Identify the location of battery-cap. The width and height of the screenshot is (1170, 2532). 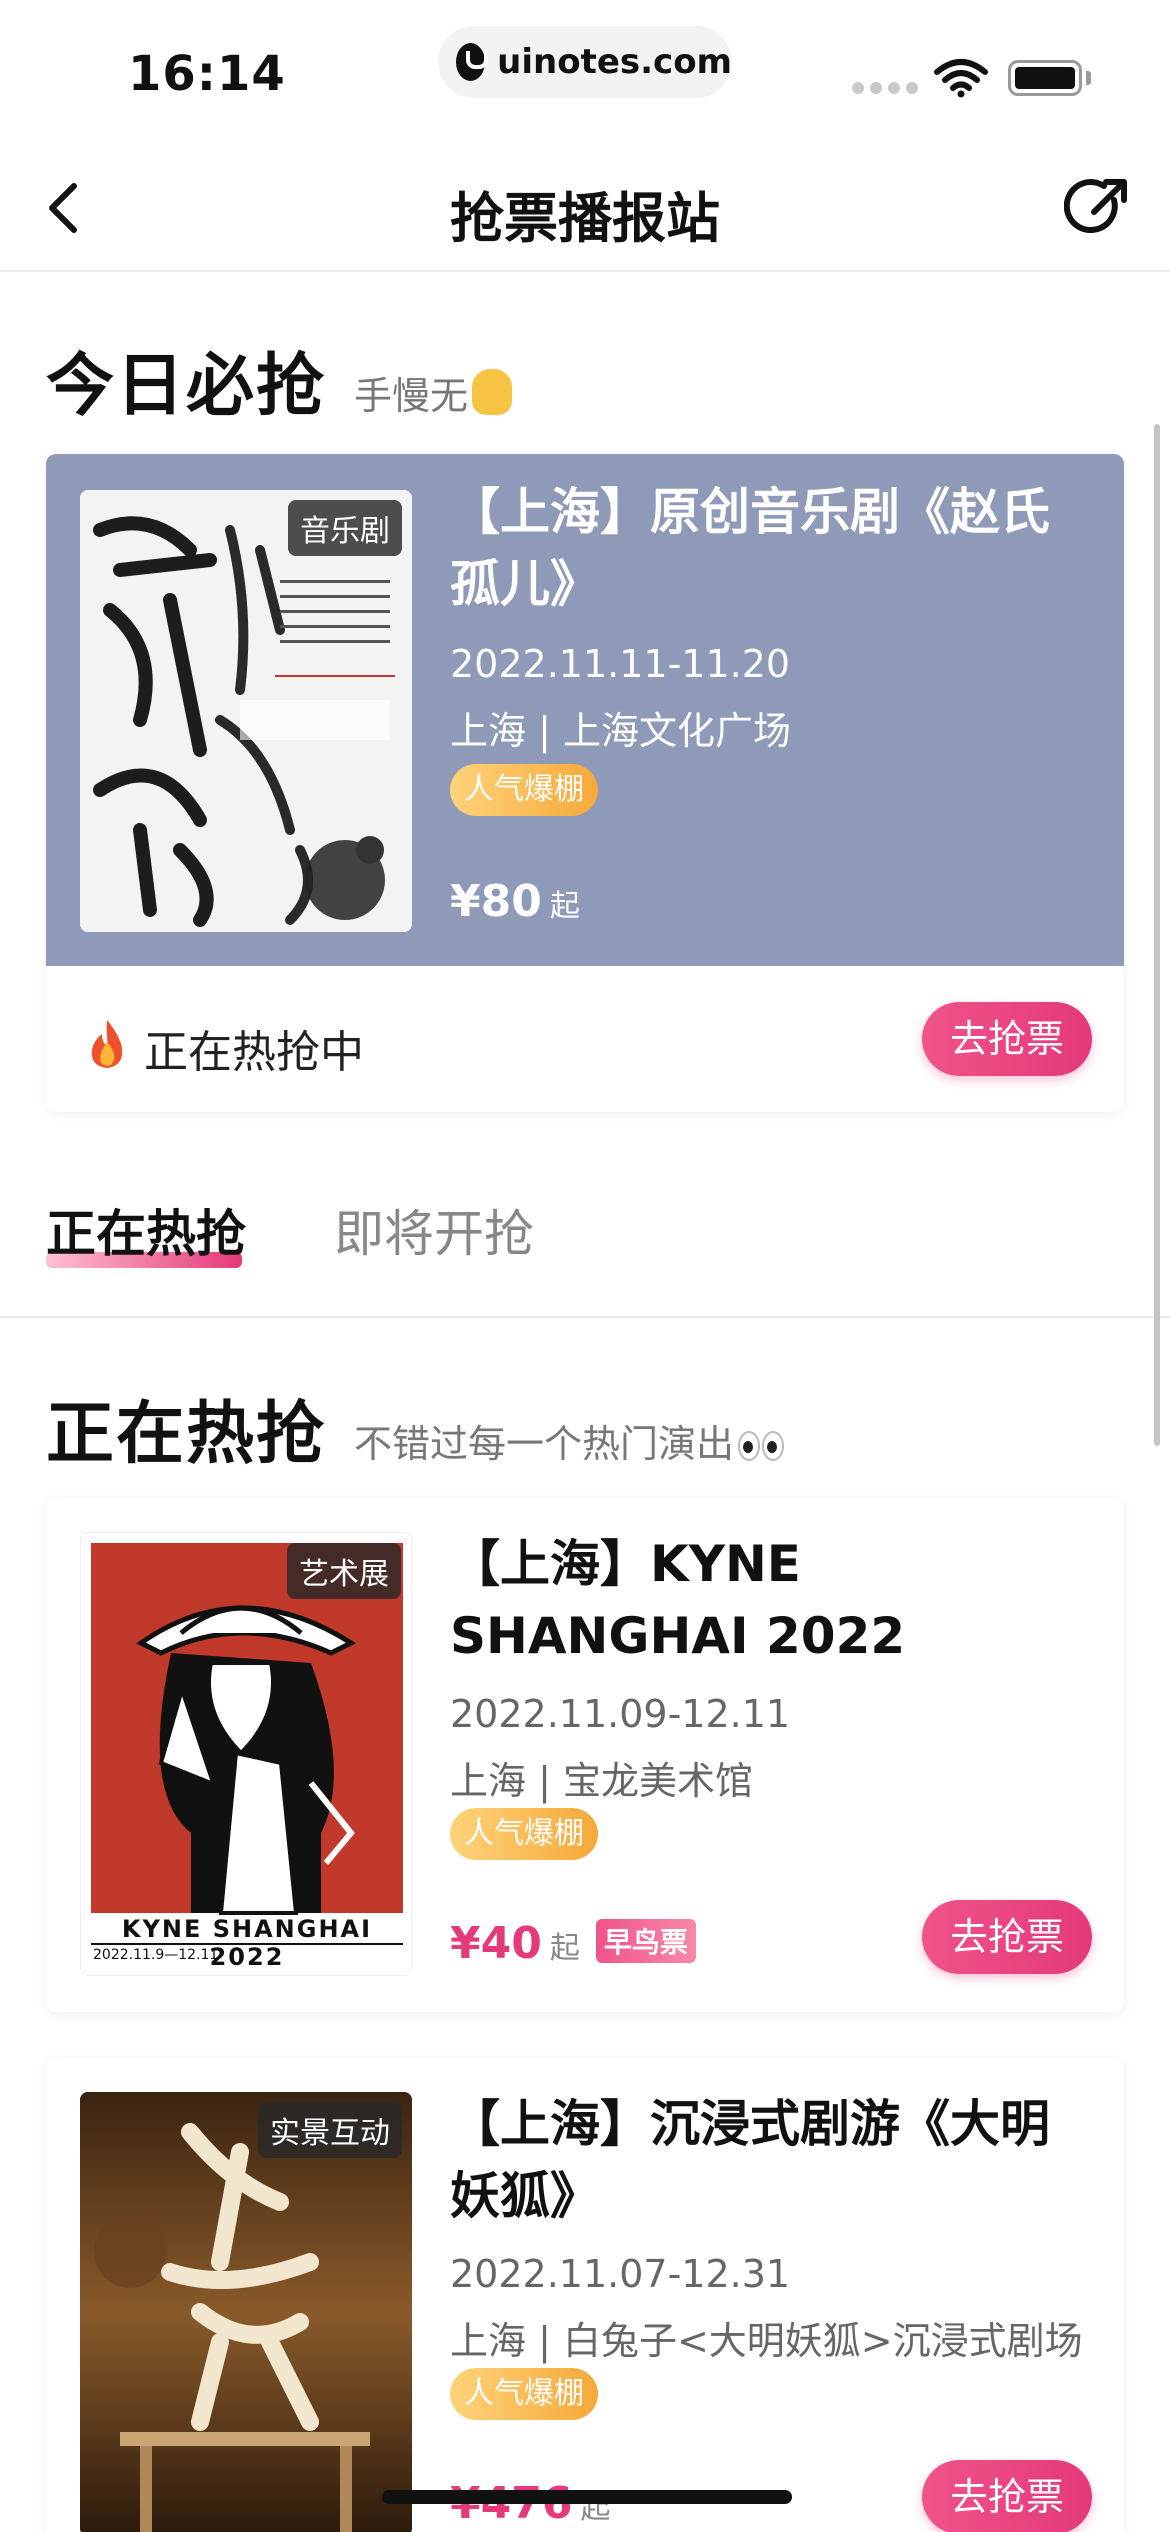
(1088, 78).